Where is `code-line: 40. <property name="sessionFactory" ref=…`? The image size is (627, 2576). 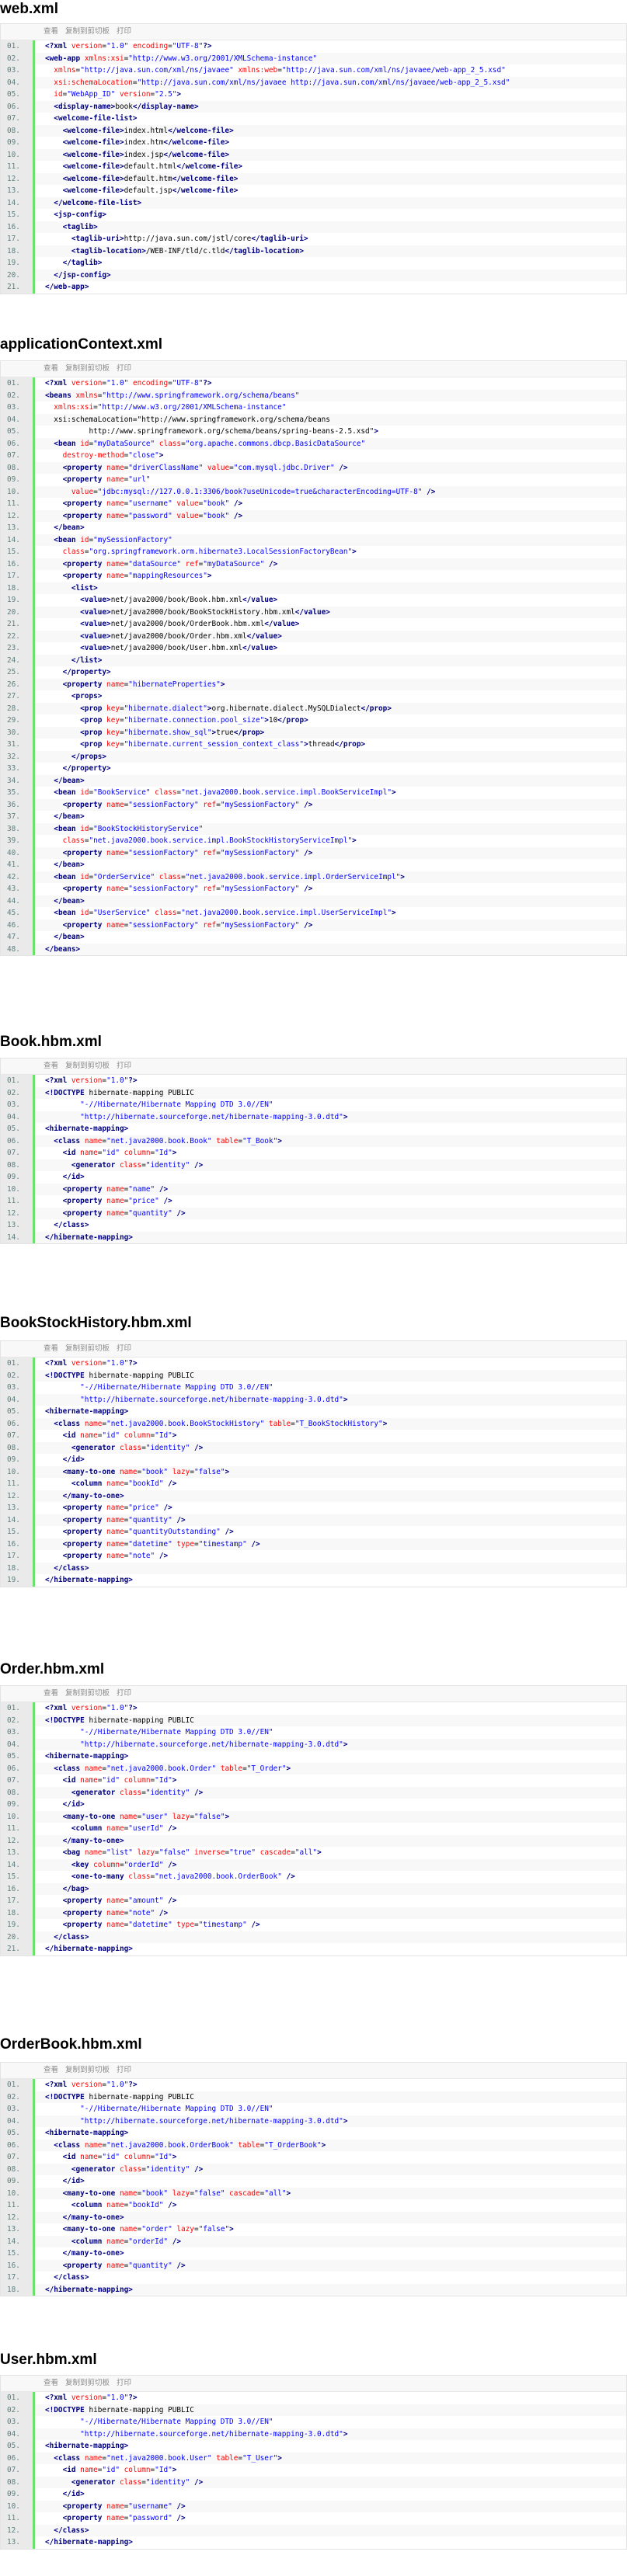 code-line: 40. <property name="sessionFactory" ref=… is located at coordinates (313, 853).